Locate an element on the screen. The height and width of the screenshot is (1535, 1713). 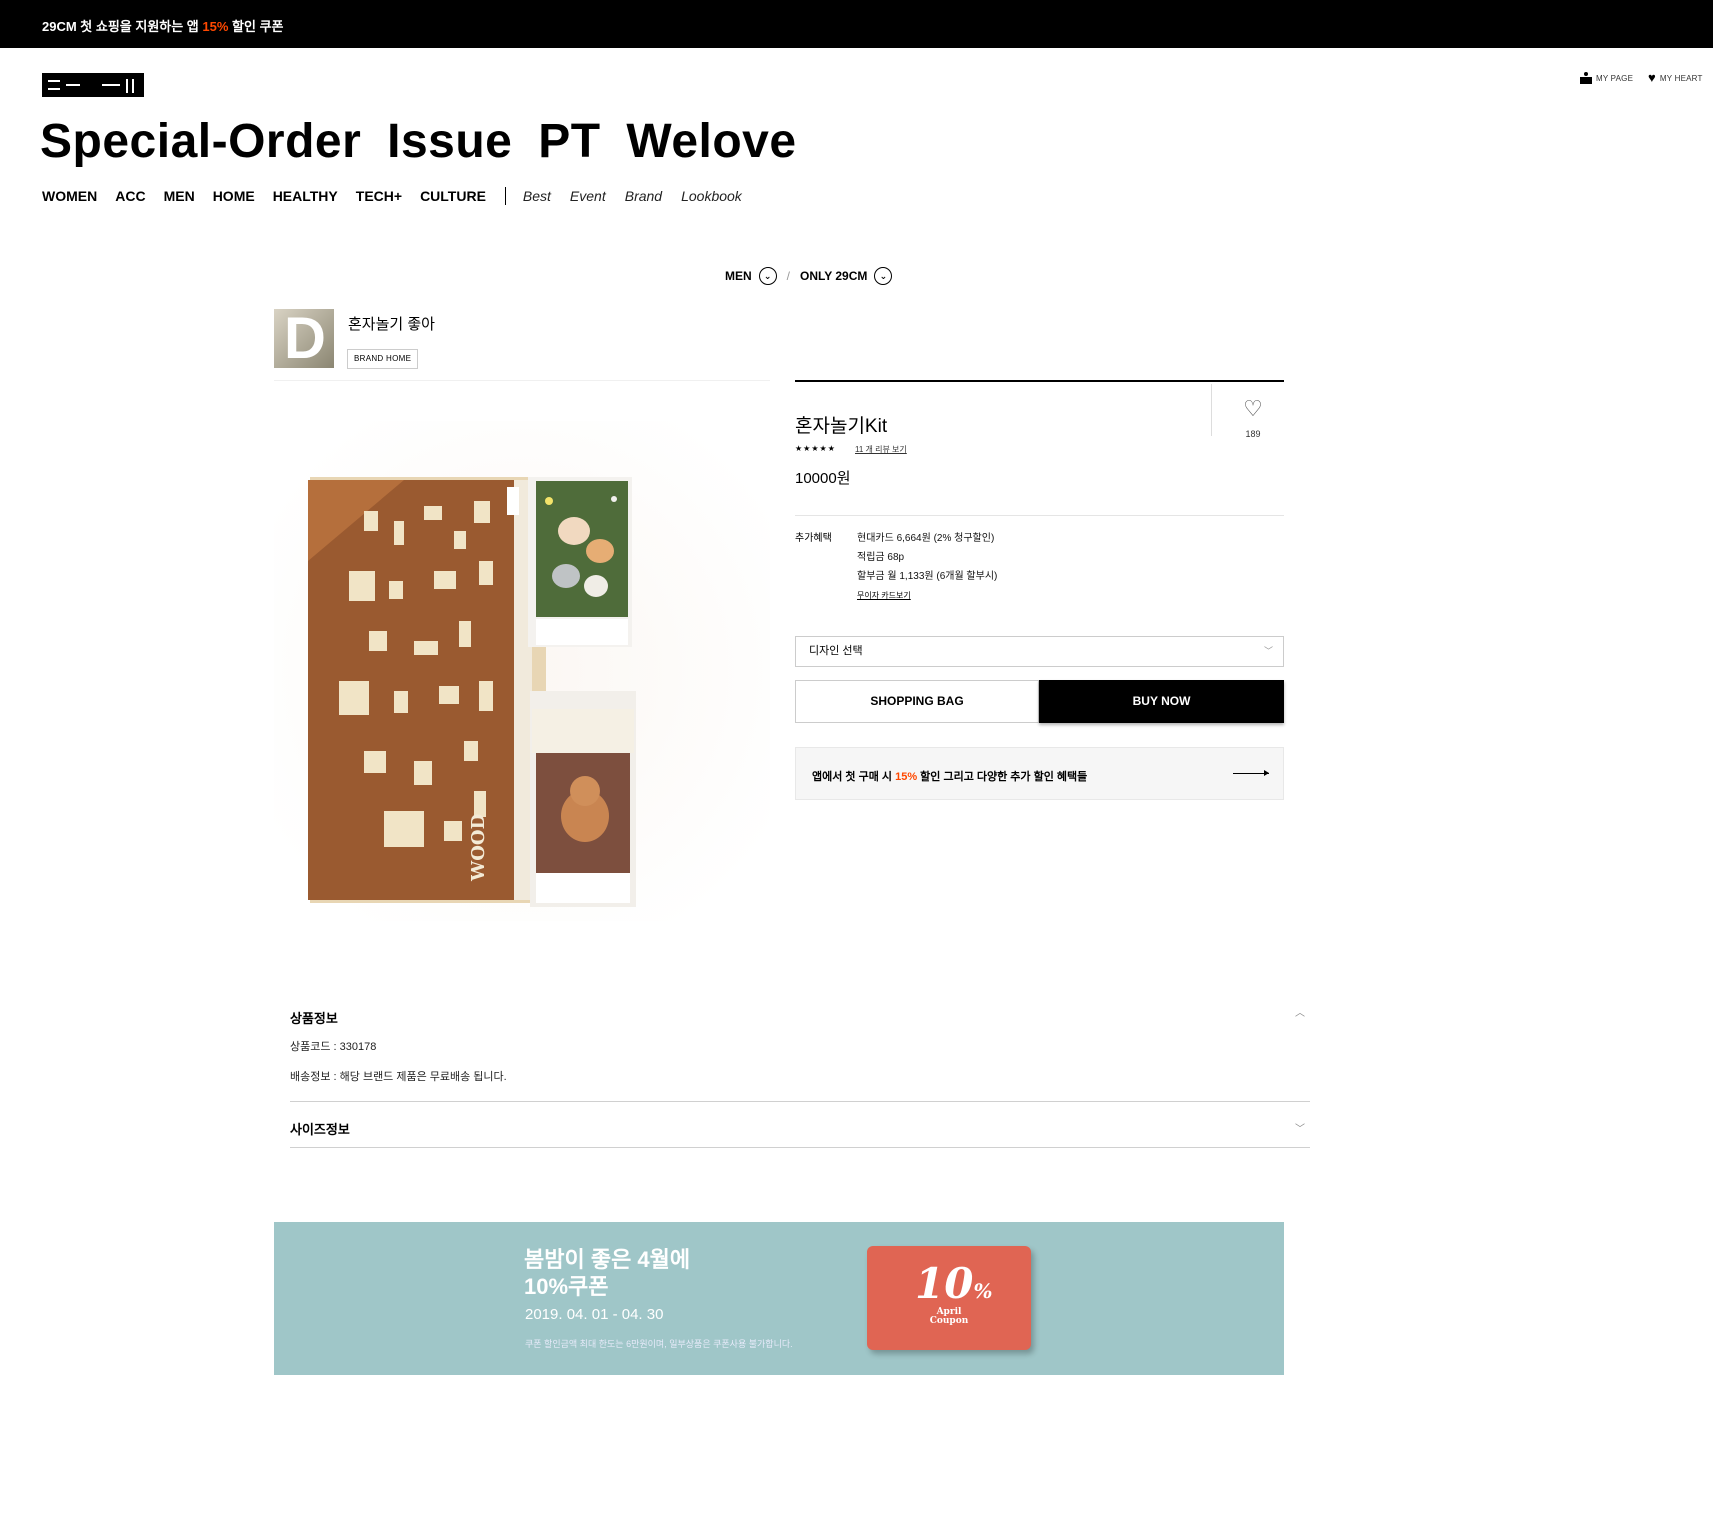
coupon-card-caption-line2: Coupon is located at coordinates (949, 1321).